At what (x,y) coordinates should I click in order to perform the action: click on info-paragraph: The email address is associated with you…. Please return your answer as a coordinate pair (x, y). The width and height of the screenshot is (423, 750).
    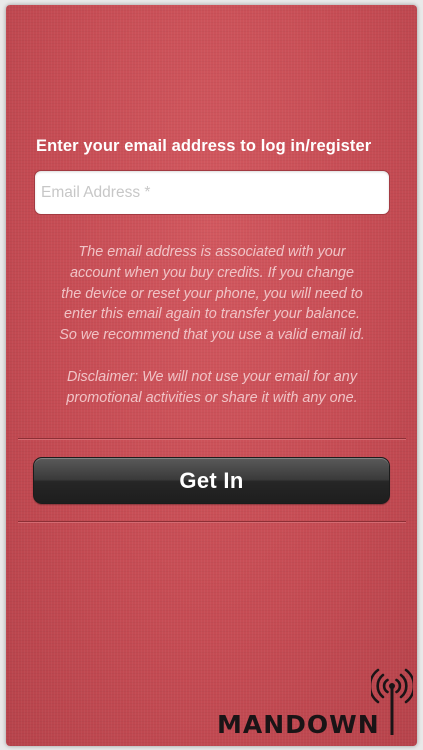
    Looking at the image, I should click on (212, 294).